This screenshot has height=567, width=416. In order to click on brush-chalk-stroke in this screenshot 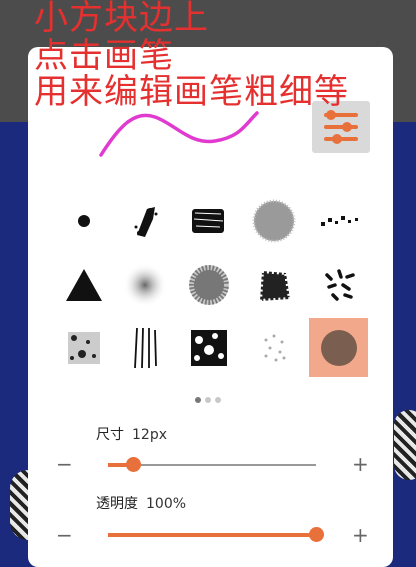, I will do `click(145, 221)`.